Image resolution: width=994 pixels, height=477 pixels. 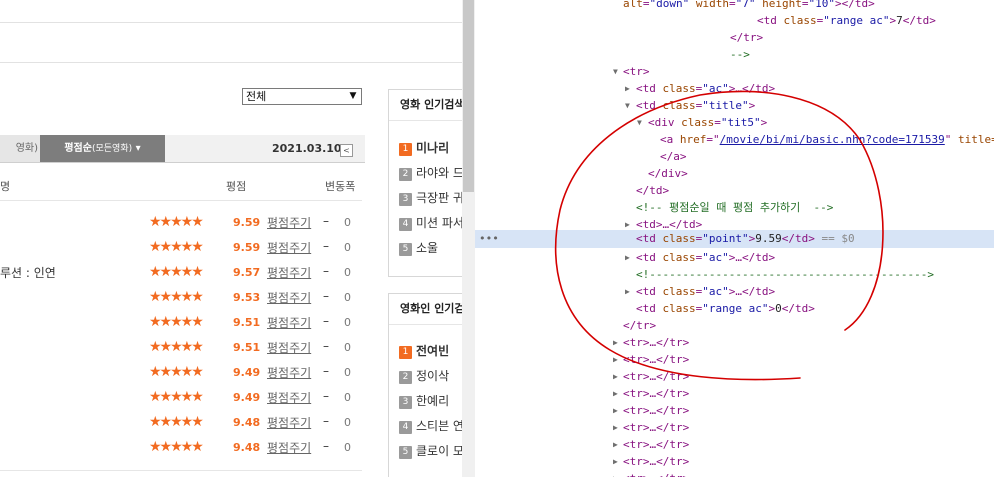 I want to click on rank-list-item: 1 미나리, so click(x=424, y=147).